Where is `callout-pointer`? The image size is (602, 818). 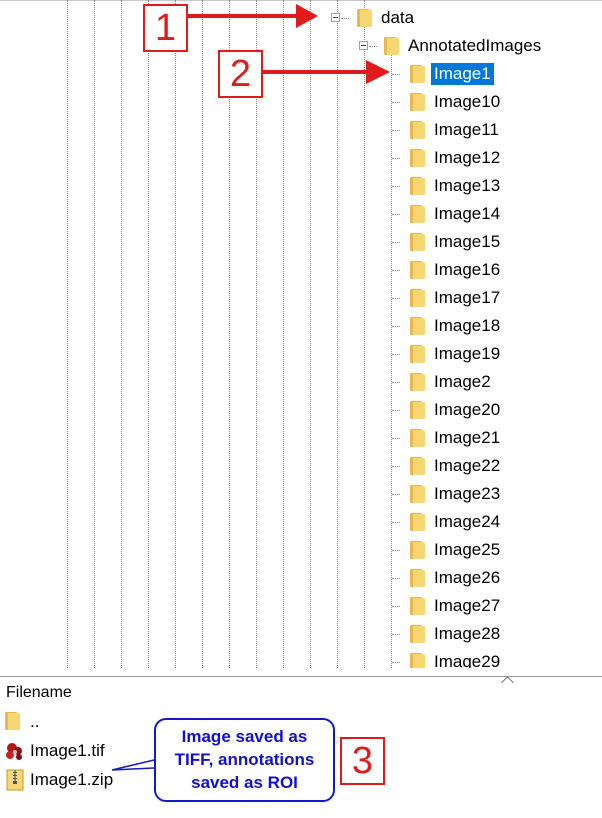 callout-pointer is located at coordinates (133, 765).